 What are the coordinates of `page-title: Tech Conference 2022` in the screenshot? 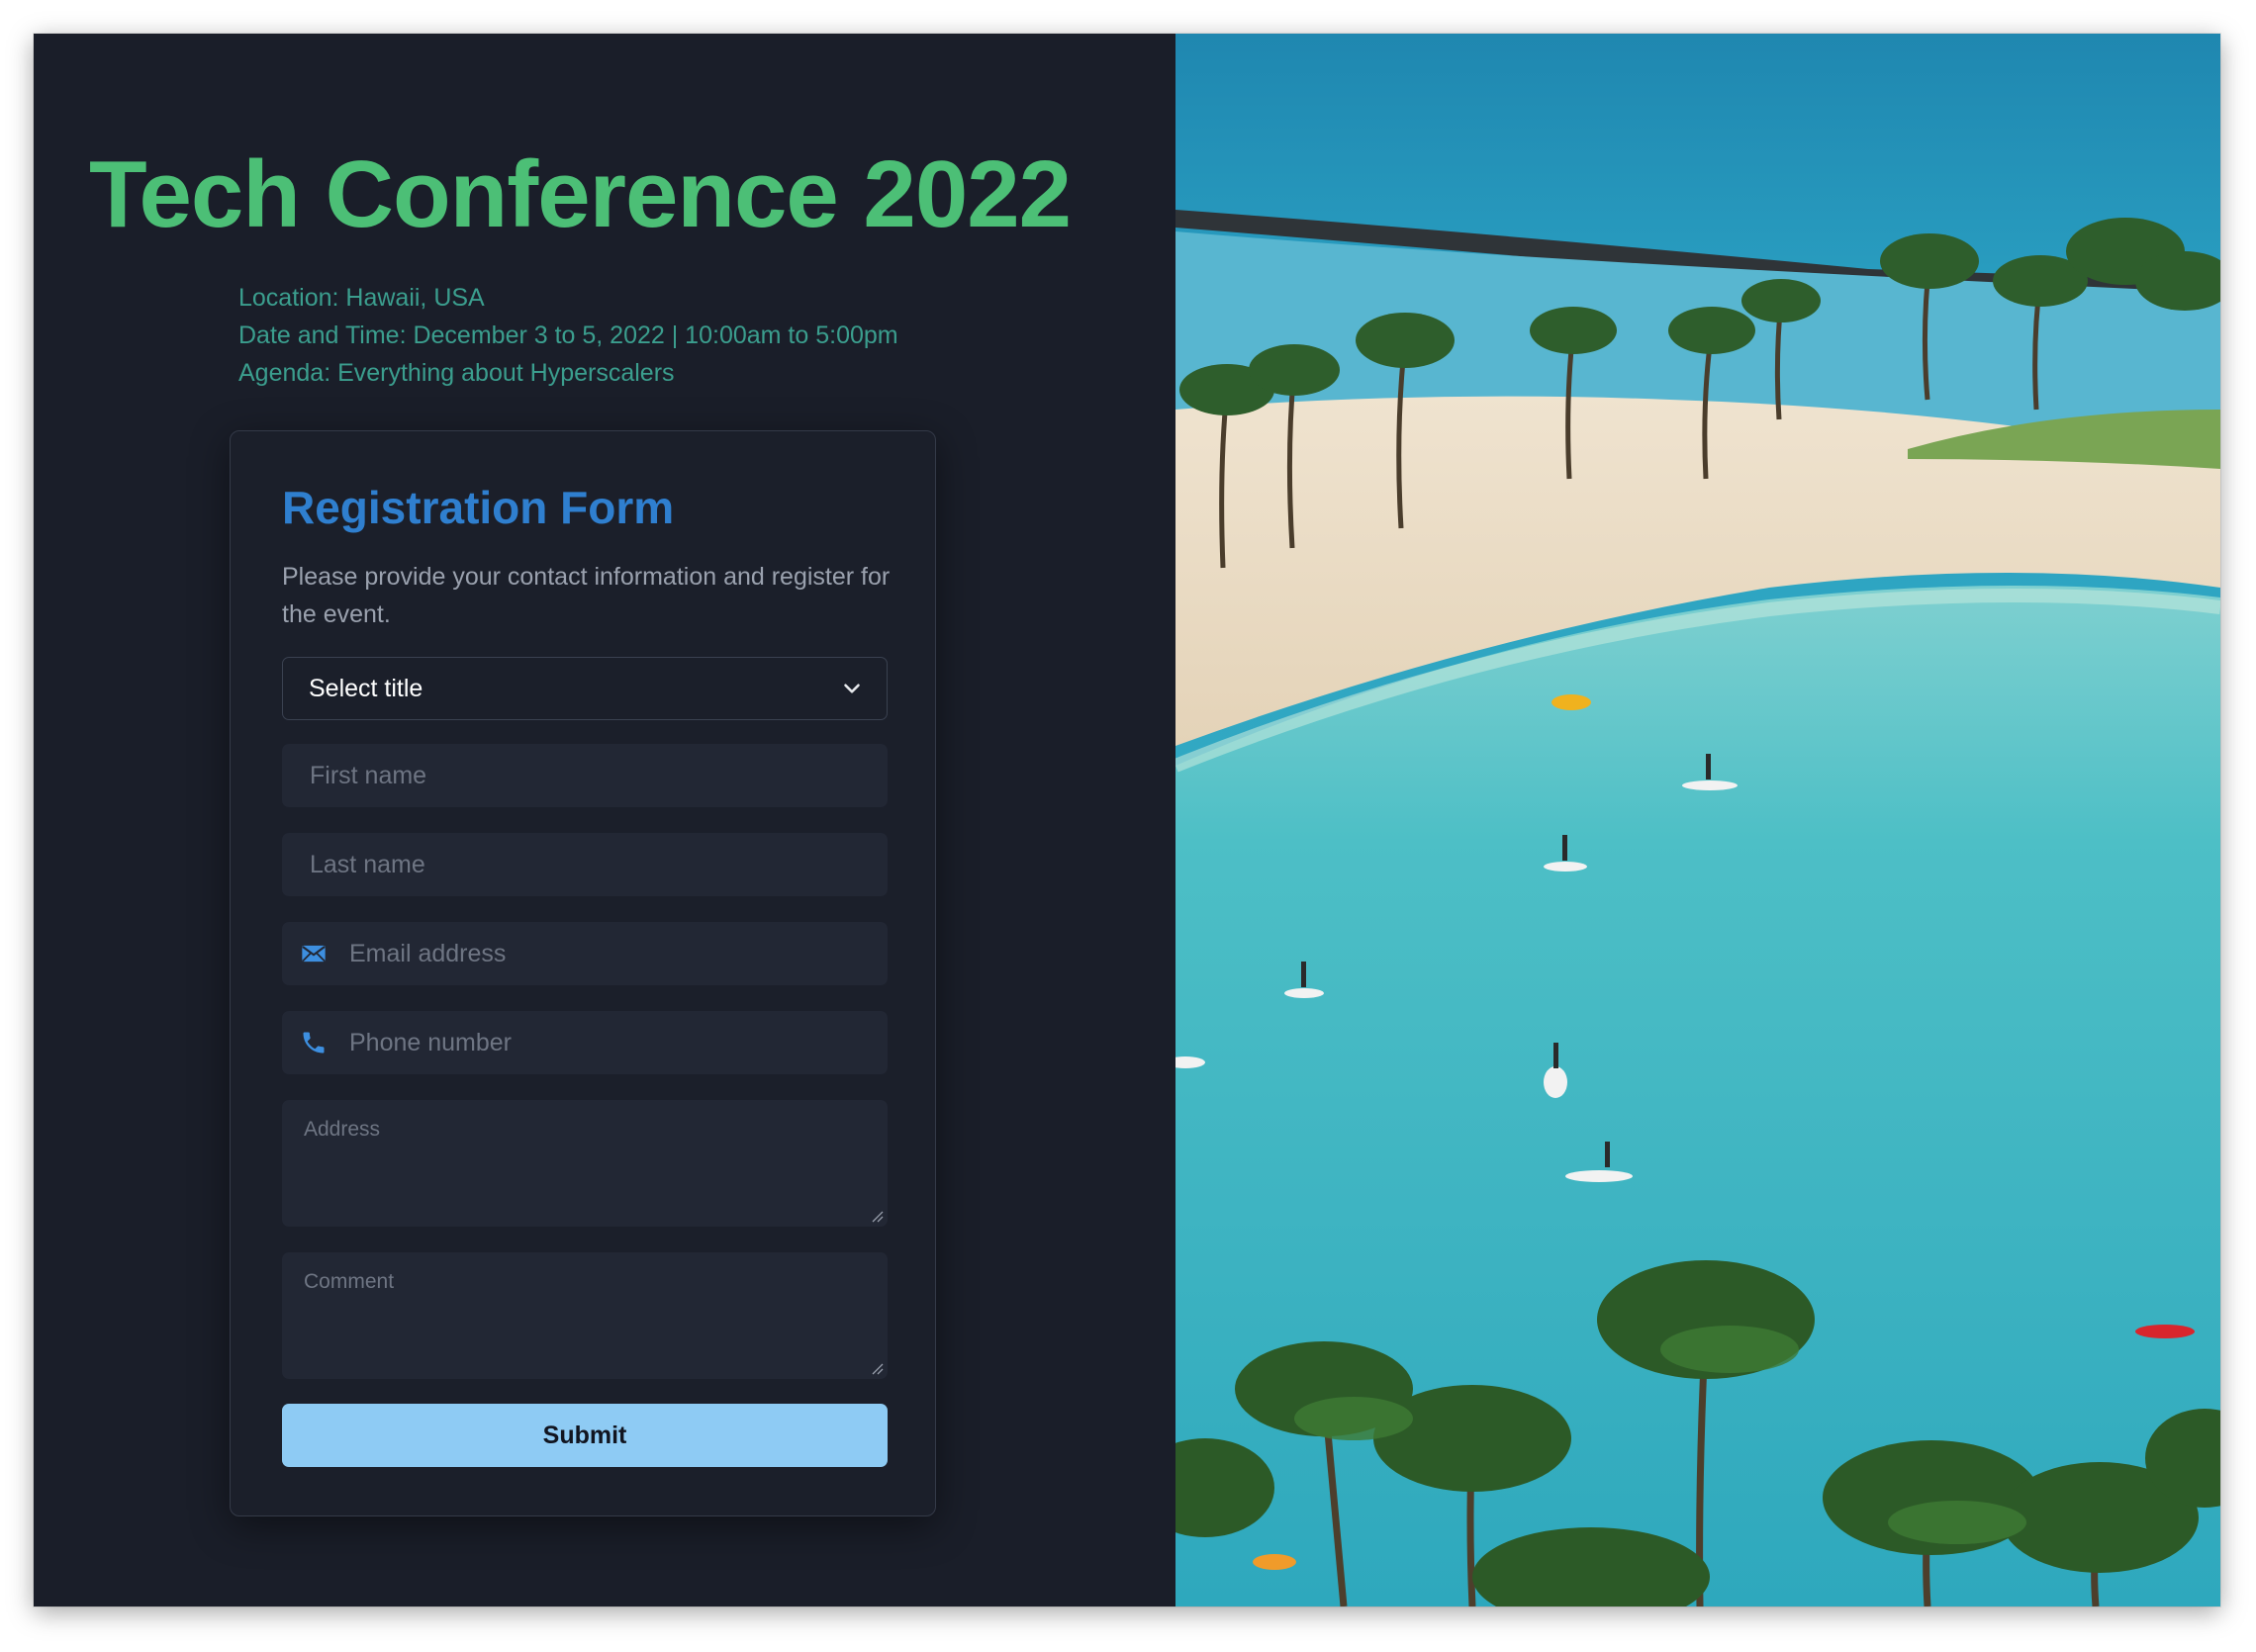 It's located at (580, 194).